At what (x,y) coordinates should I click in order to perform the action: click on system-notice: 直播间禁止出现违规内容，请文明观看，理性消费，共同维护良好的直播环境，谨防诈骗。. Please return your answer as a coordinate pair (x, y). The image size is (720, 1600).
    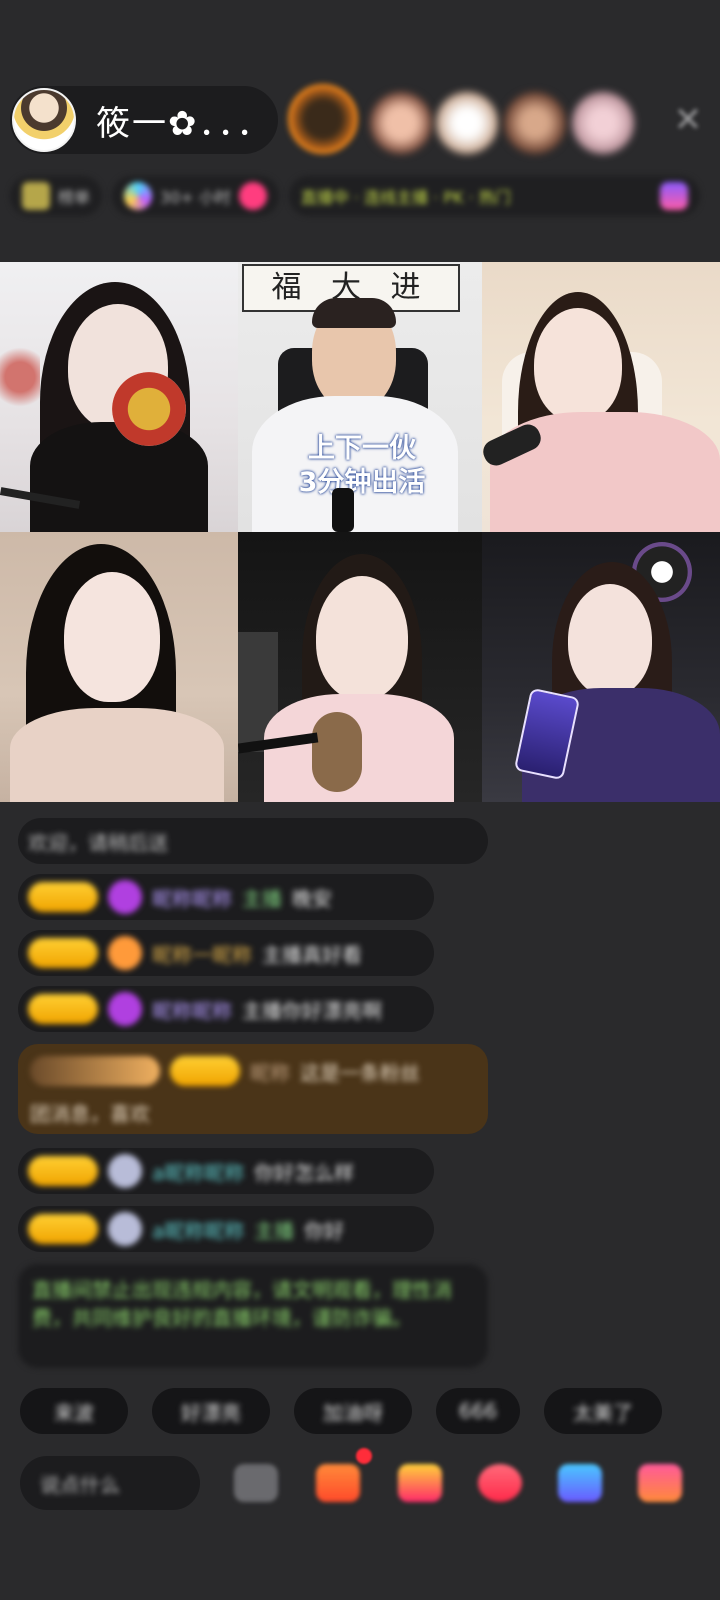
    Looking at the image, I should click on (253, 1316).